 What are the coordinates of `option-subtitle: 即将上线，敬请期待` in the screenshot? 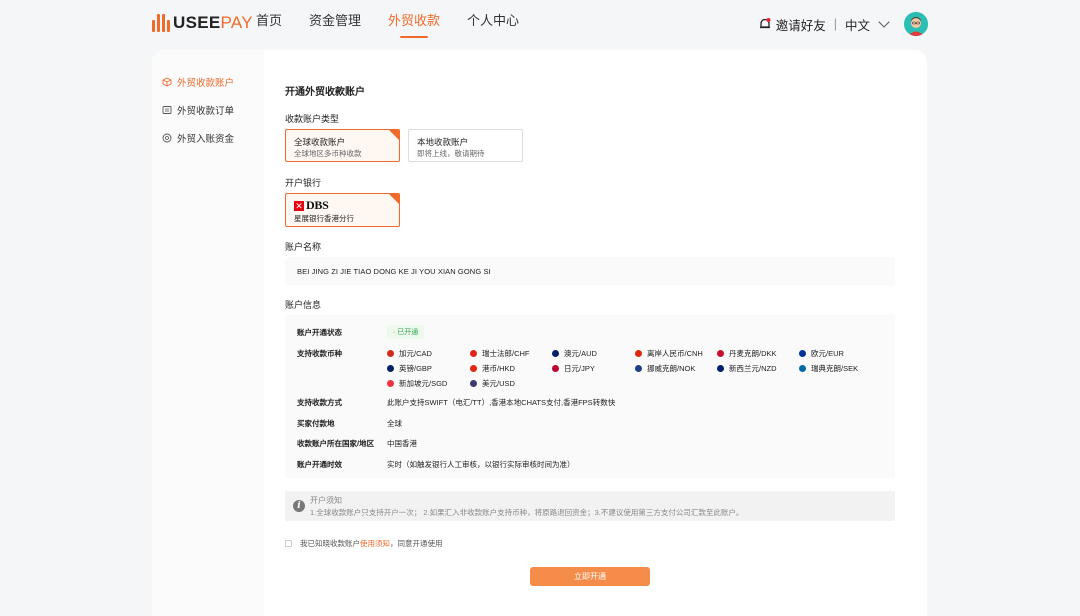 It's located at (451, 153).